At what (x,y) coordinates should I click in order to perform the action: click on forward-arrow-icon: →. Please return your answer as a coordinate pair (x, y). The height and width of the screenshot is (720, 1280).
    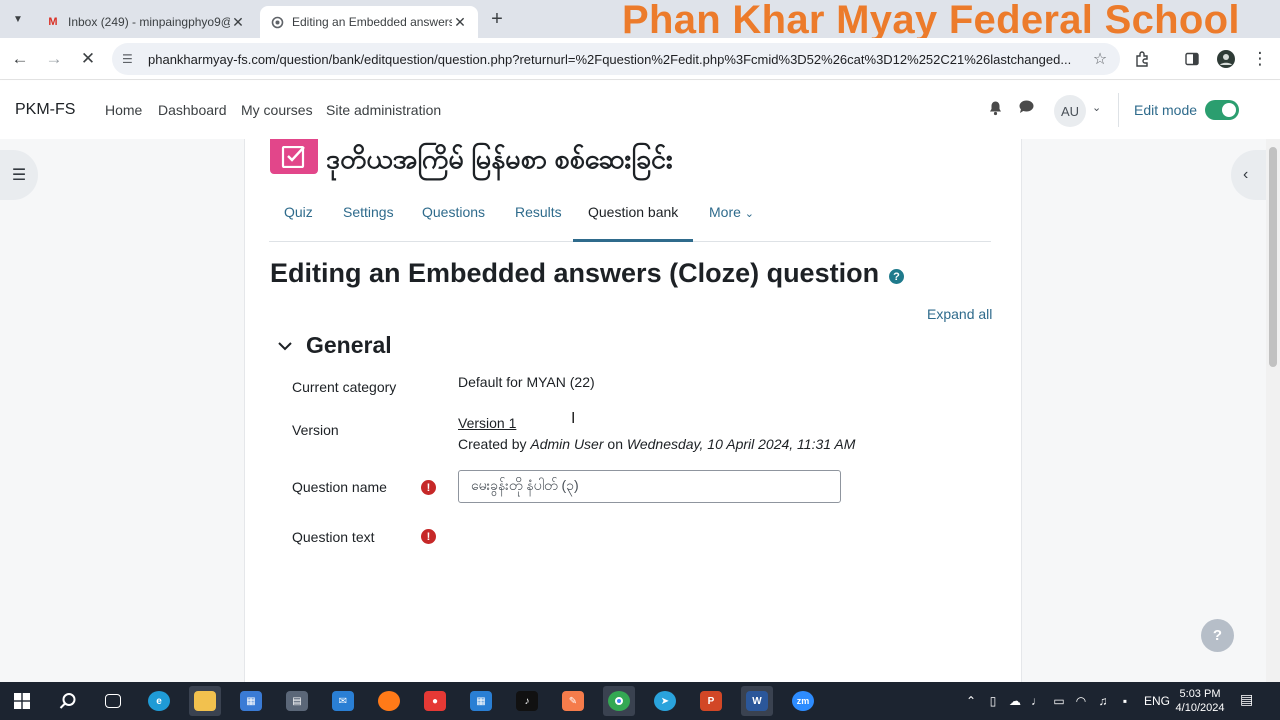
    Looking at the image, I should click on (54, 59).